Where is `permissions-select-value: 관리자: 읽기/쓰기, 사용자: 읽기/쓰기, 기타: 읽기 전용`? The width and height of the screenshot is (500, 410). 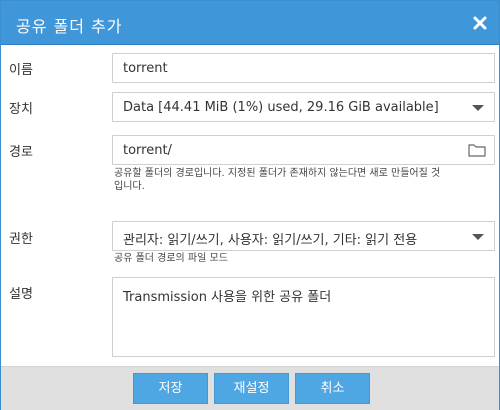 permissions-select-value: 관리자: 읽기/쓰기, 사용자: 읽기/쓰기, 기타: 읽기 전용 is located at coordinates (270, 240).